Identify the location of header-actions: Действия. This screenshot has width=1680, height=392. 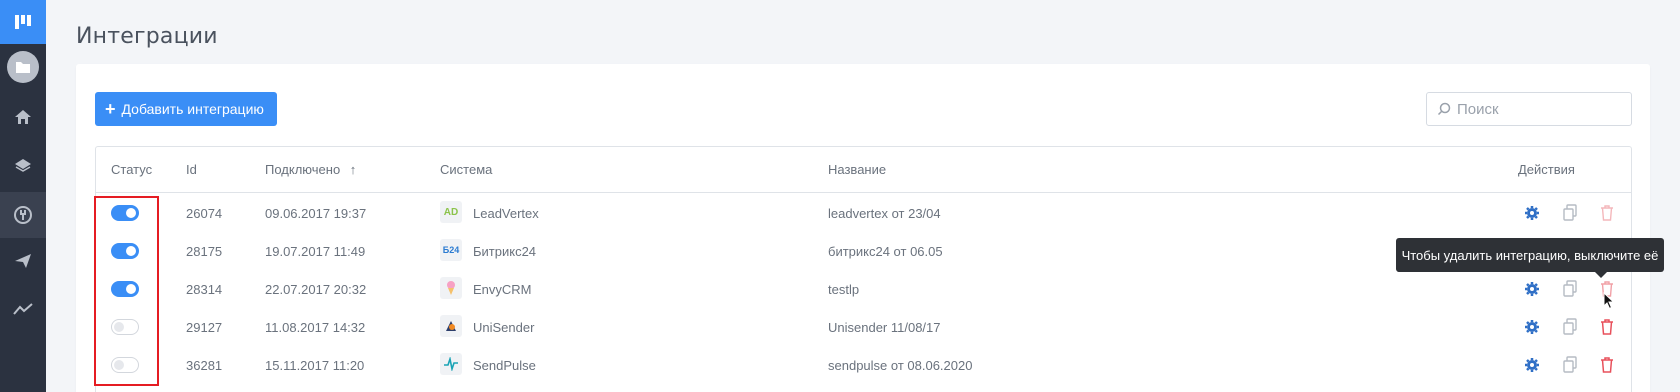
(1546, 169).